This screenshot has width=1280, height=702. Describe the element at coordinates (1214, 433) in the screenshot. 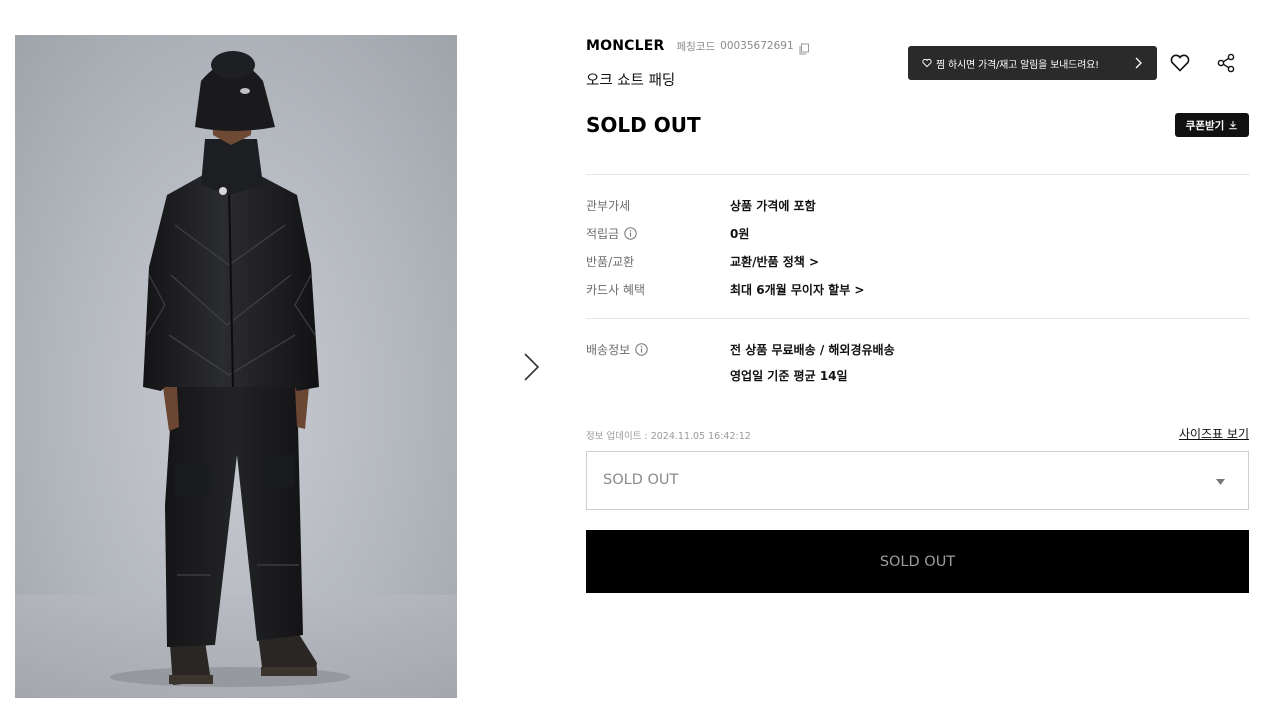

I see `size-chart-link: 사이즈표 보기` at that location.